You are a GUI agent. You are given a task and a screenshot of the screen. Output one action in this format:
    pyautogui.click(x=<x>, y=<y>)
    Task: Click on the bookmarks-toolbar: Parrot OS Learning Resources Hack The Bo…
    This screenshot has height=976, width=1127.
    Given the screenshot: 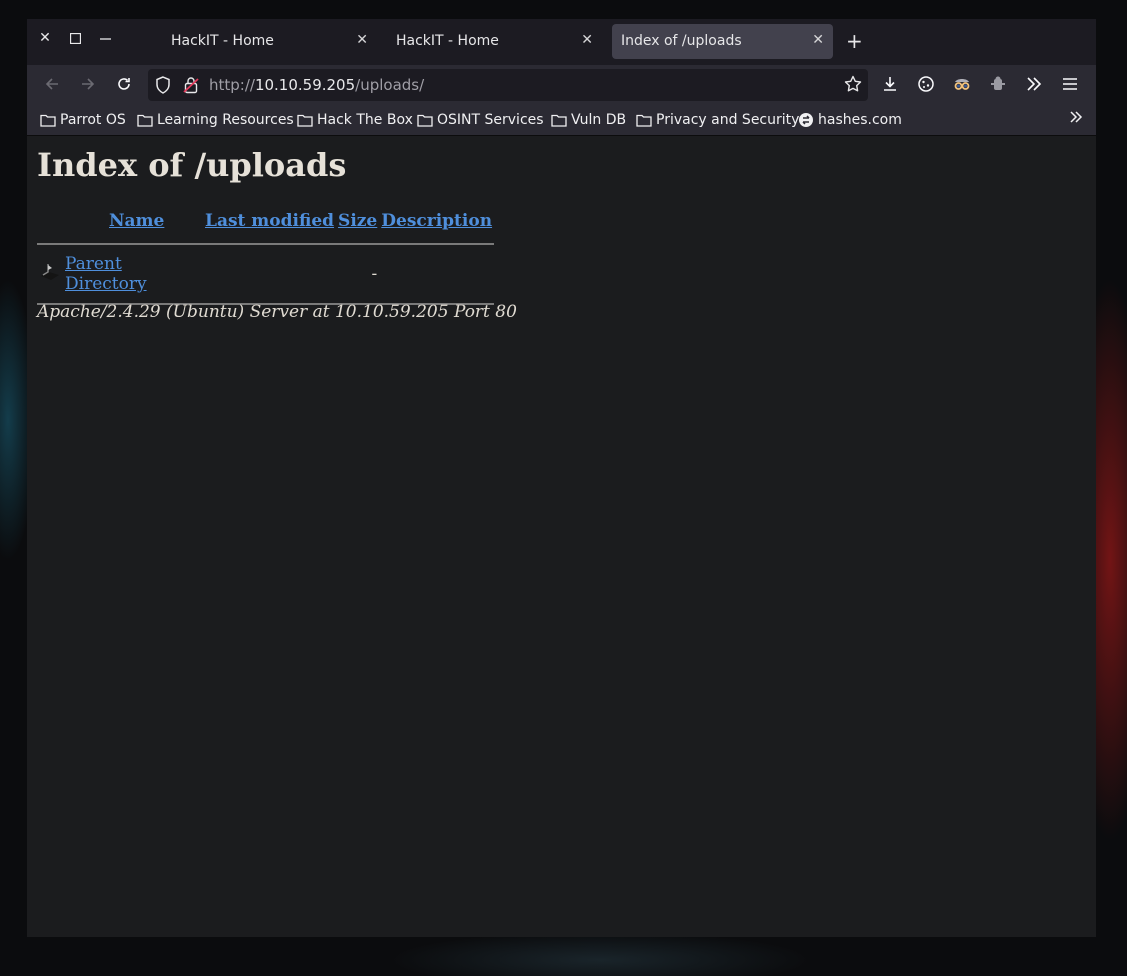 What is the action you would take?
    pyautogui.click(x=561, y=120)
    